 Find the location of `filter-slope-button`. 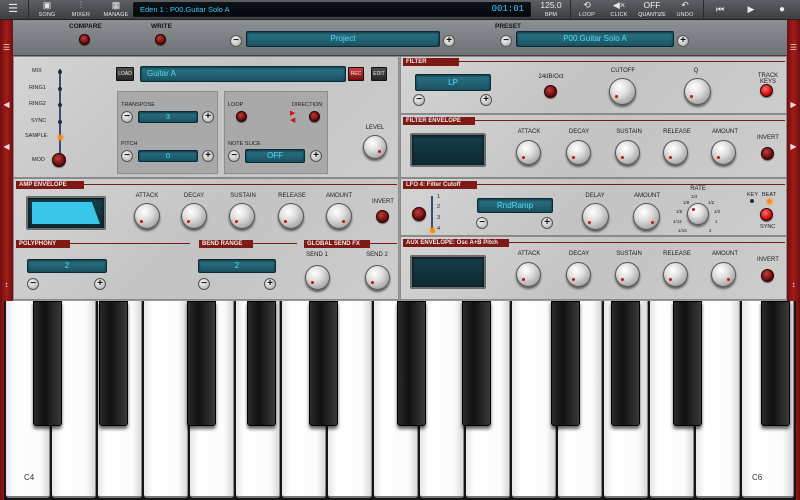

filter-slope-button is located at coordinates (550, 91).